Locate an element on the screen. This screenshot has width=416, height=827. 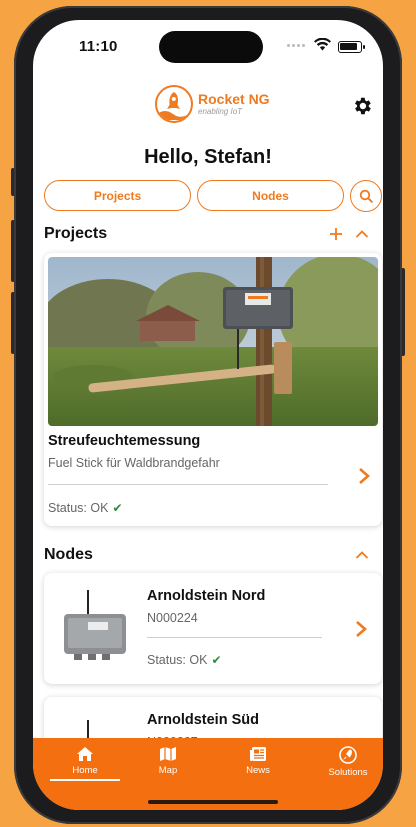
collapse-nodes-chevron-up-icon is located at coordinates (362, 555).